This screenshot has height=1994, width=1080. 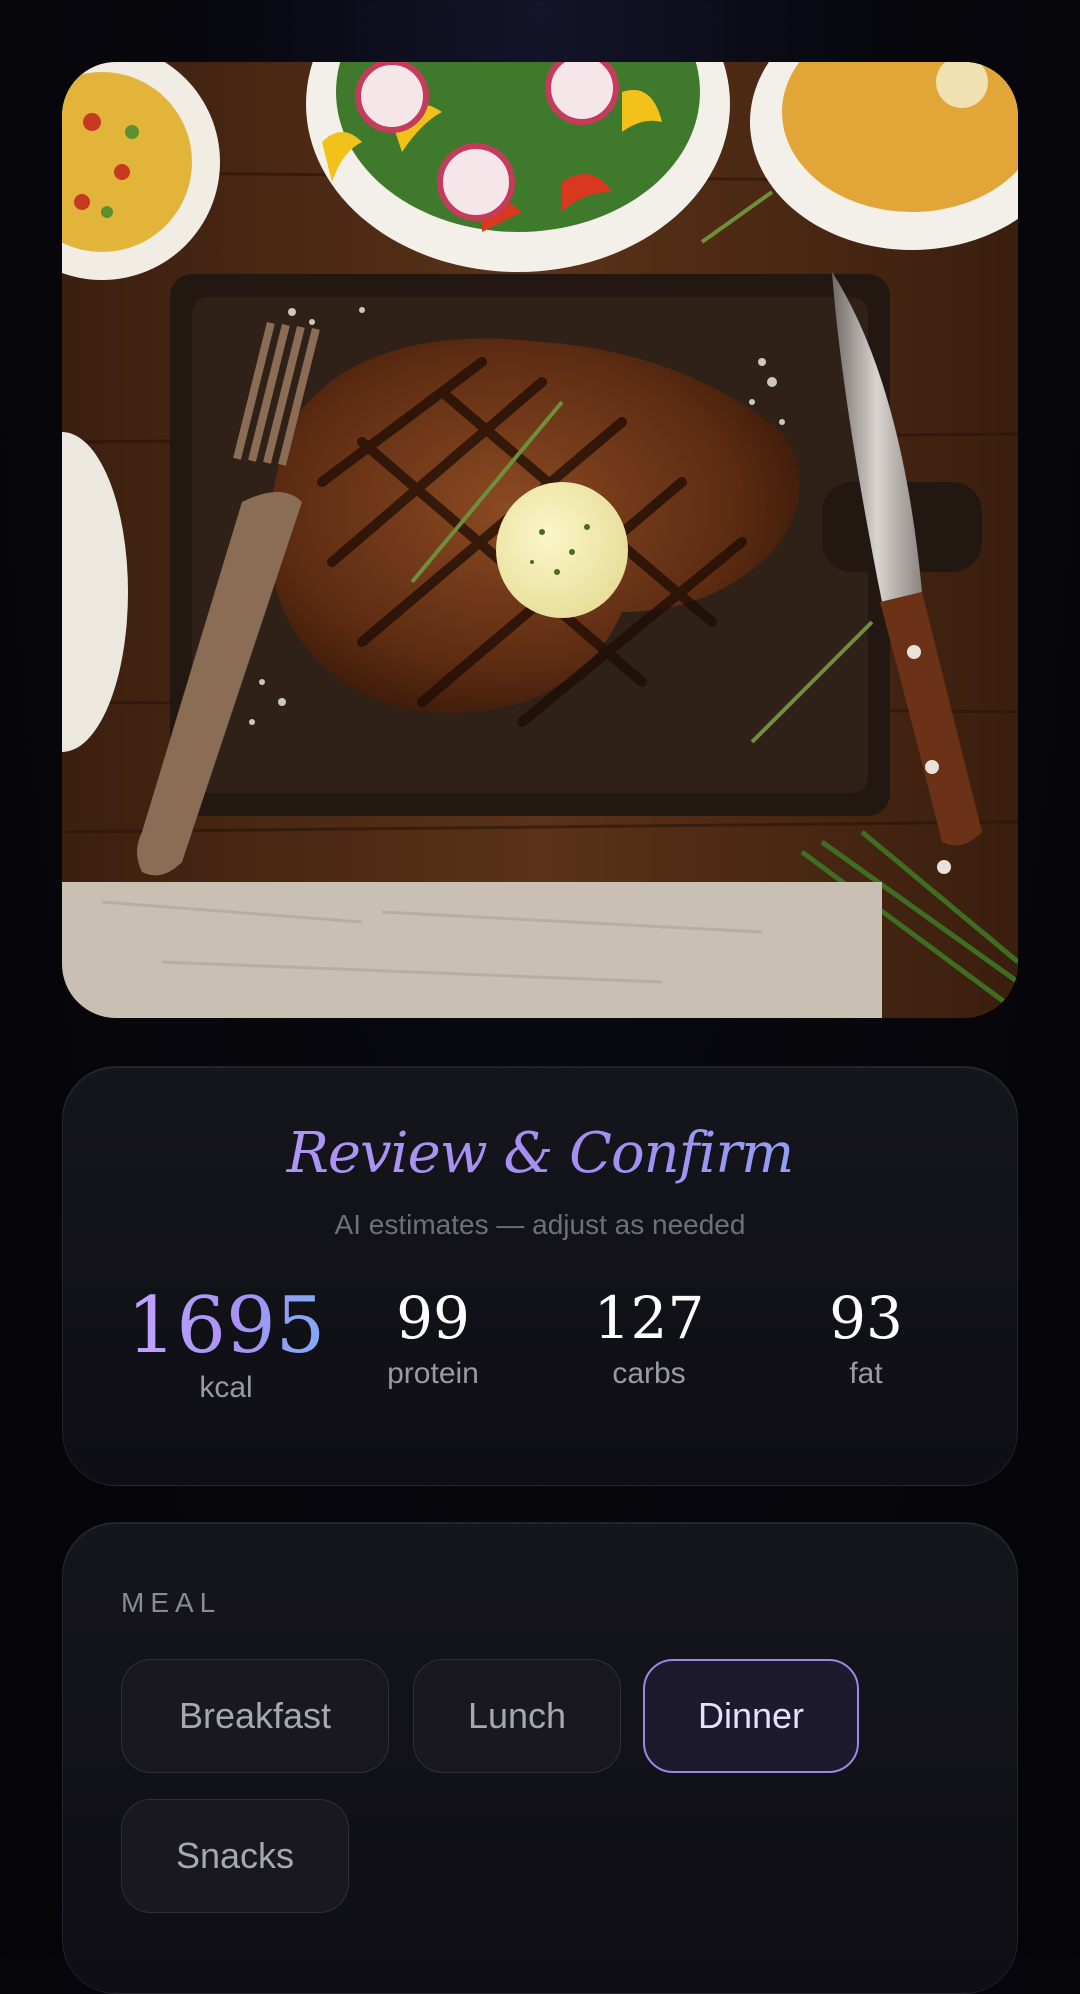 I want to click on stat-carbs: 127 carbs, so click(x=649, y=1338).